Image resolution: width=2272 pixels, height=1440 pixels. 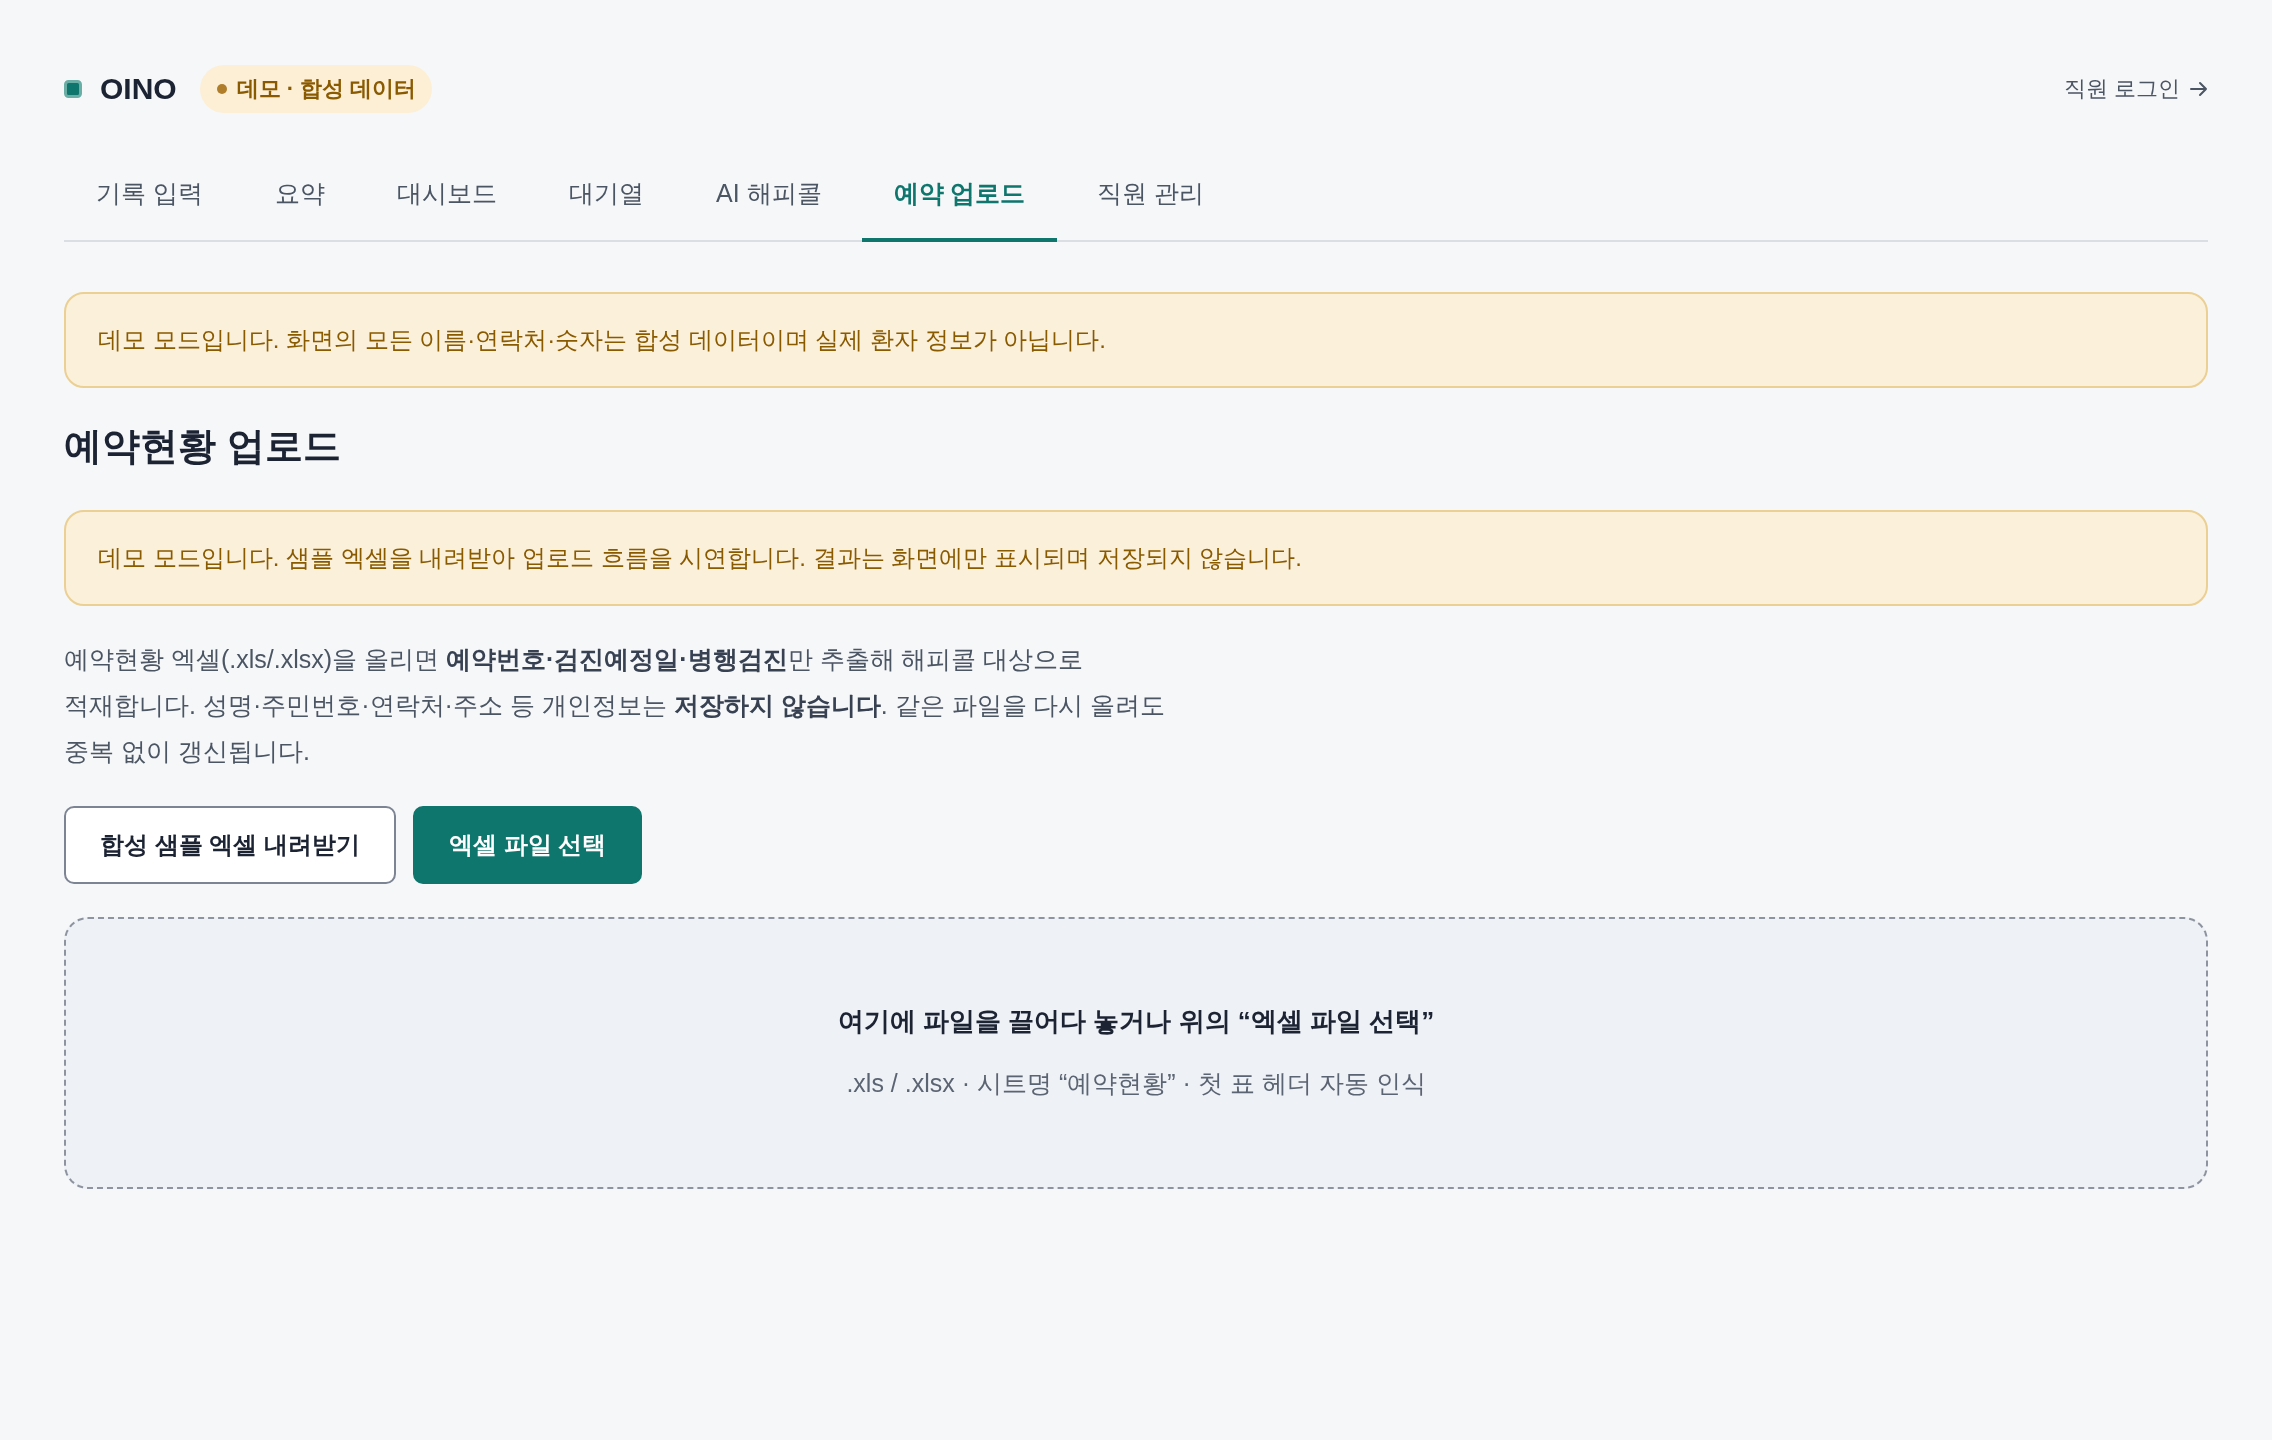 I want to click on demo-notice: 데모 모드입니다. 화면의 모든 이름·연락처·숫자는 합성 데이터이며 실제 환자 정보가 아닙니다., so click(x=1136, y=340).